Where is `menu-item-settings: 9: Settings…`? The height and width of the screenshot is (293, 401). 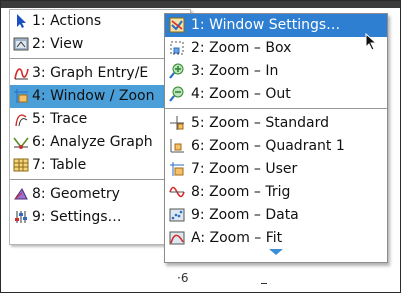 menu-item-settings: 9: Settings… is located at coordinates (100, 217).